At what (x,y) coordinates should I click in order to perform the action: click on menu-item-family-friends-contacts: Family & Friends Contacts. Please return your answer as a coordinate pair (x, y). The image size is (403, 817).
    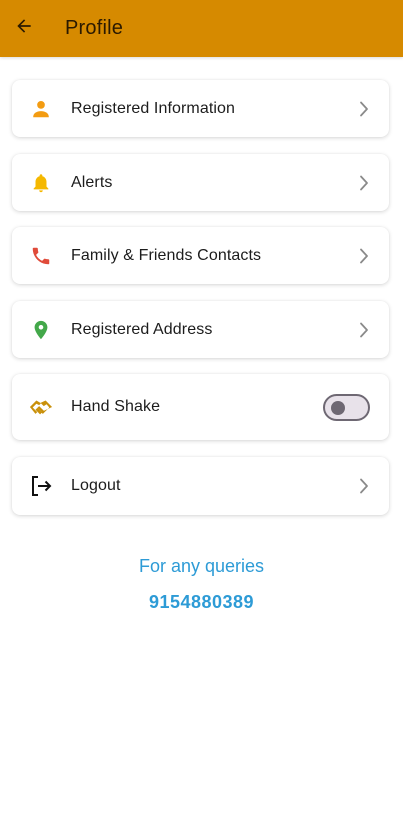
    Looking at the image, I should click on (200, 255).